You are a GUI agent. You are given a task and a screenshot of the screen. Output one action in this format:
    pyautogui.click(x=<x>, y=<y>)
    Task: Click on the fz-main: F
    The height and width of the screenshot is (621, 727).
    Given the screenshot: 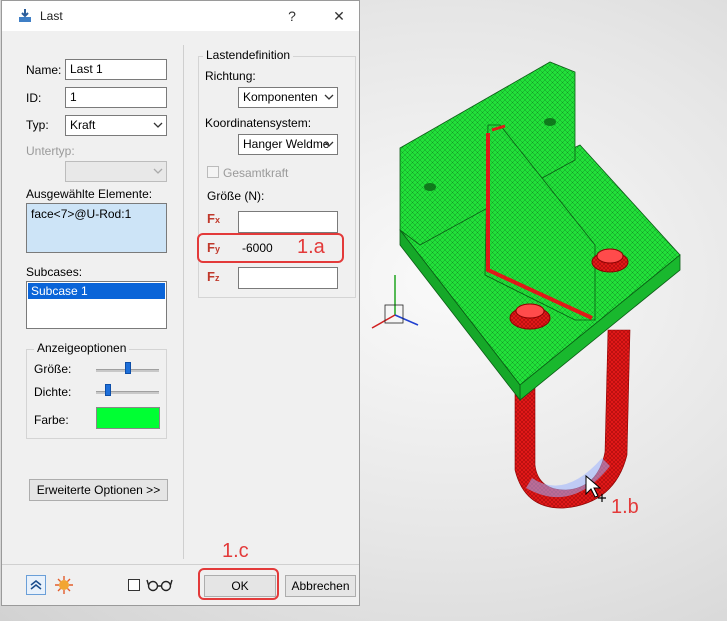 What is the action you would take?
    pyautogui.click(x=211, y=276)
    